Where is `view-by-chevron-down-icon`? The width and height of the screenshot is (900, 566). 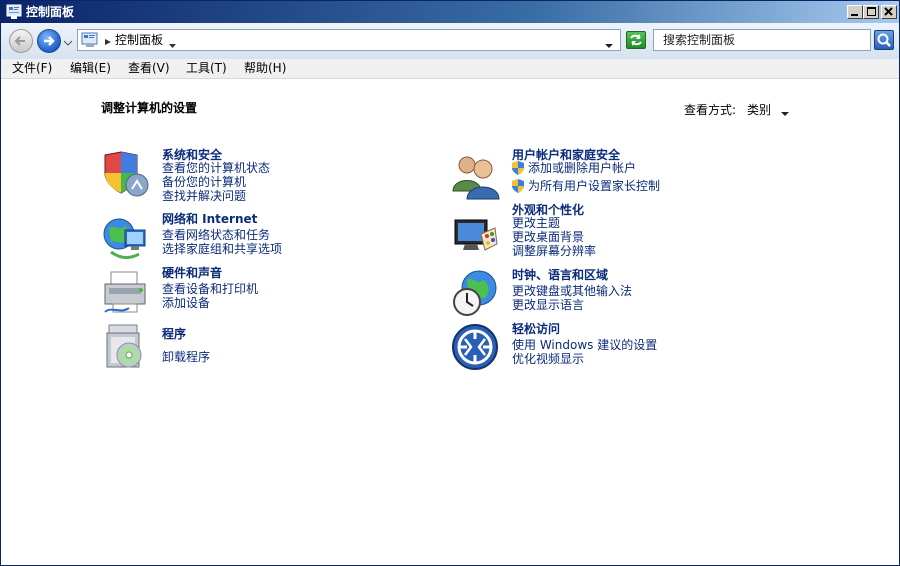
view-by-chevron-down-icon is located at coordinates (785, 113).